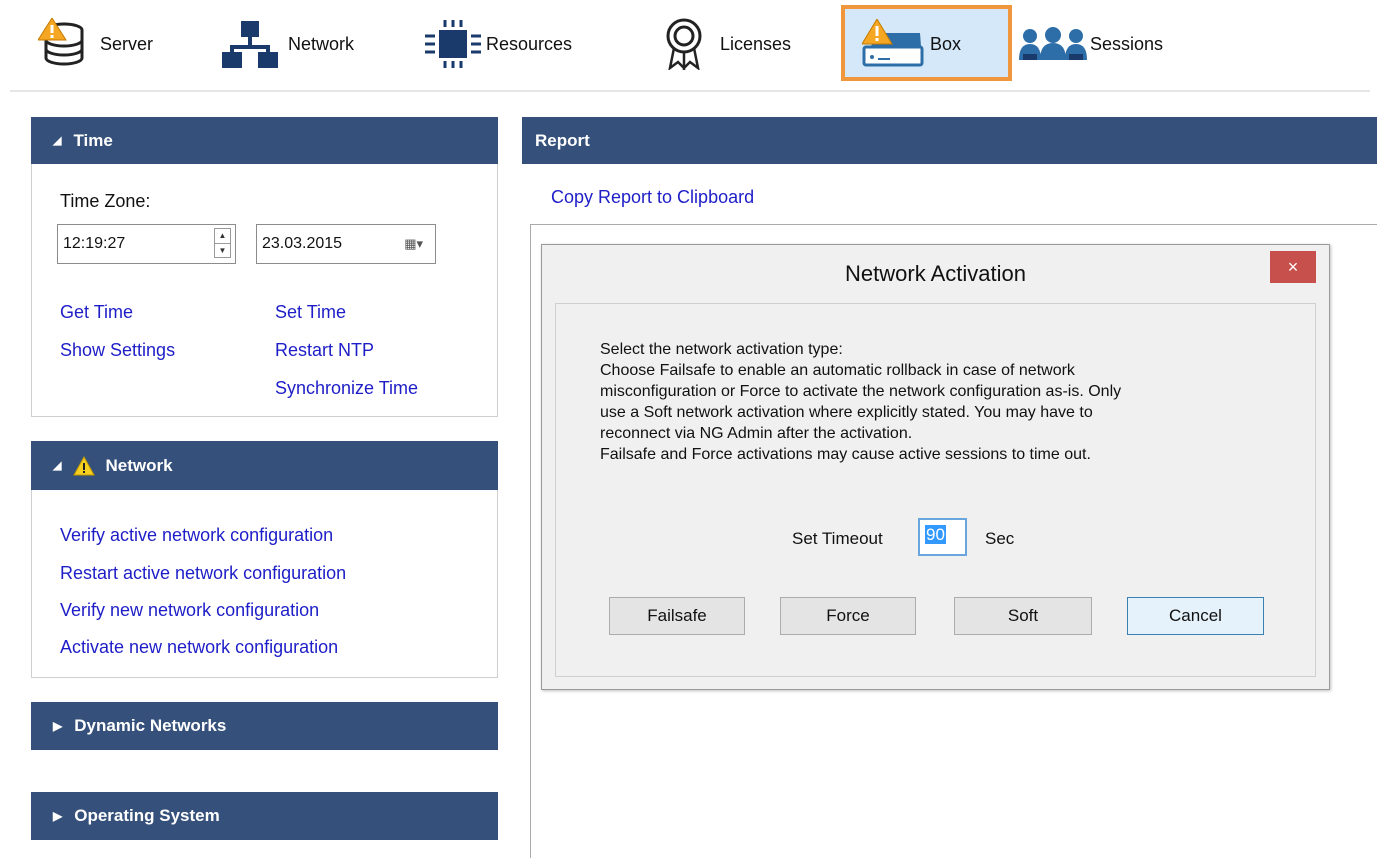 The height and width of the screenshot is (858, 1377). I want to click on date-value: 23.03.2015, so click(302, 243).